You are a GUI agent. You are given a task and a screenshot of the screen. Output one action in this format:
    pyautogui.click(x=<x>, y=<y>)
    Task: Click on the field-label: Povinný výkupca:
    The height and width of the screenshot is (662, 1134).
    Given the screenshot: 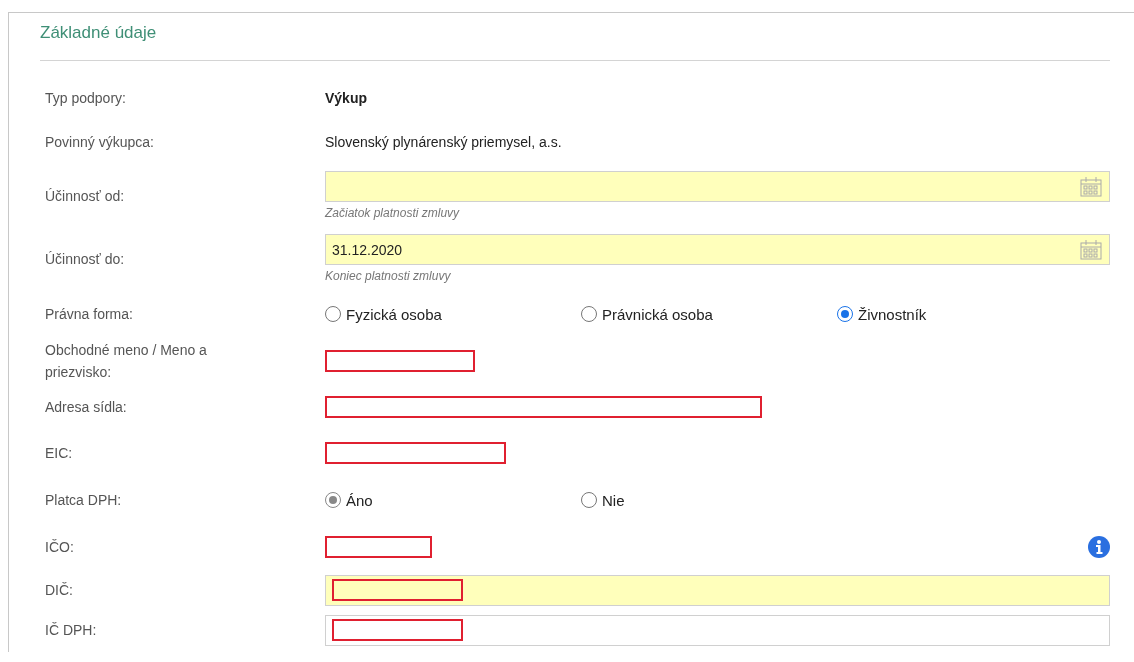 What is the action you would take?
    pyautogui.click(x=100, y=142)
    